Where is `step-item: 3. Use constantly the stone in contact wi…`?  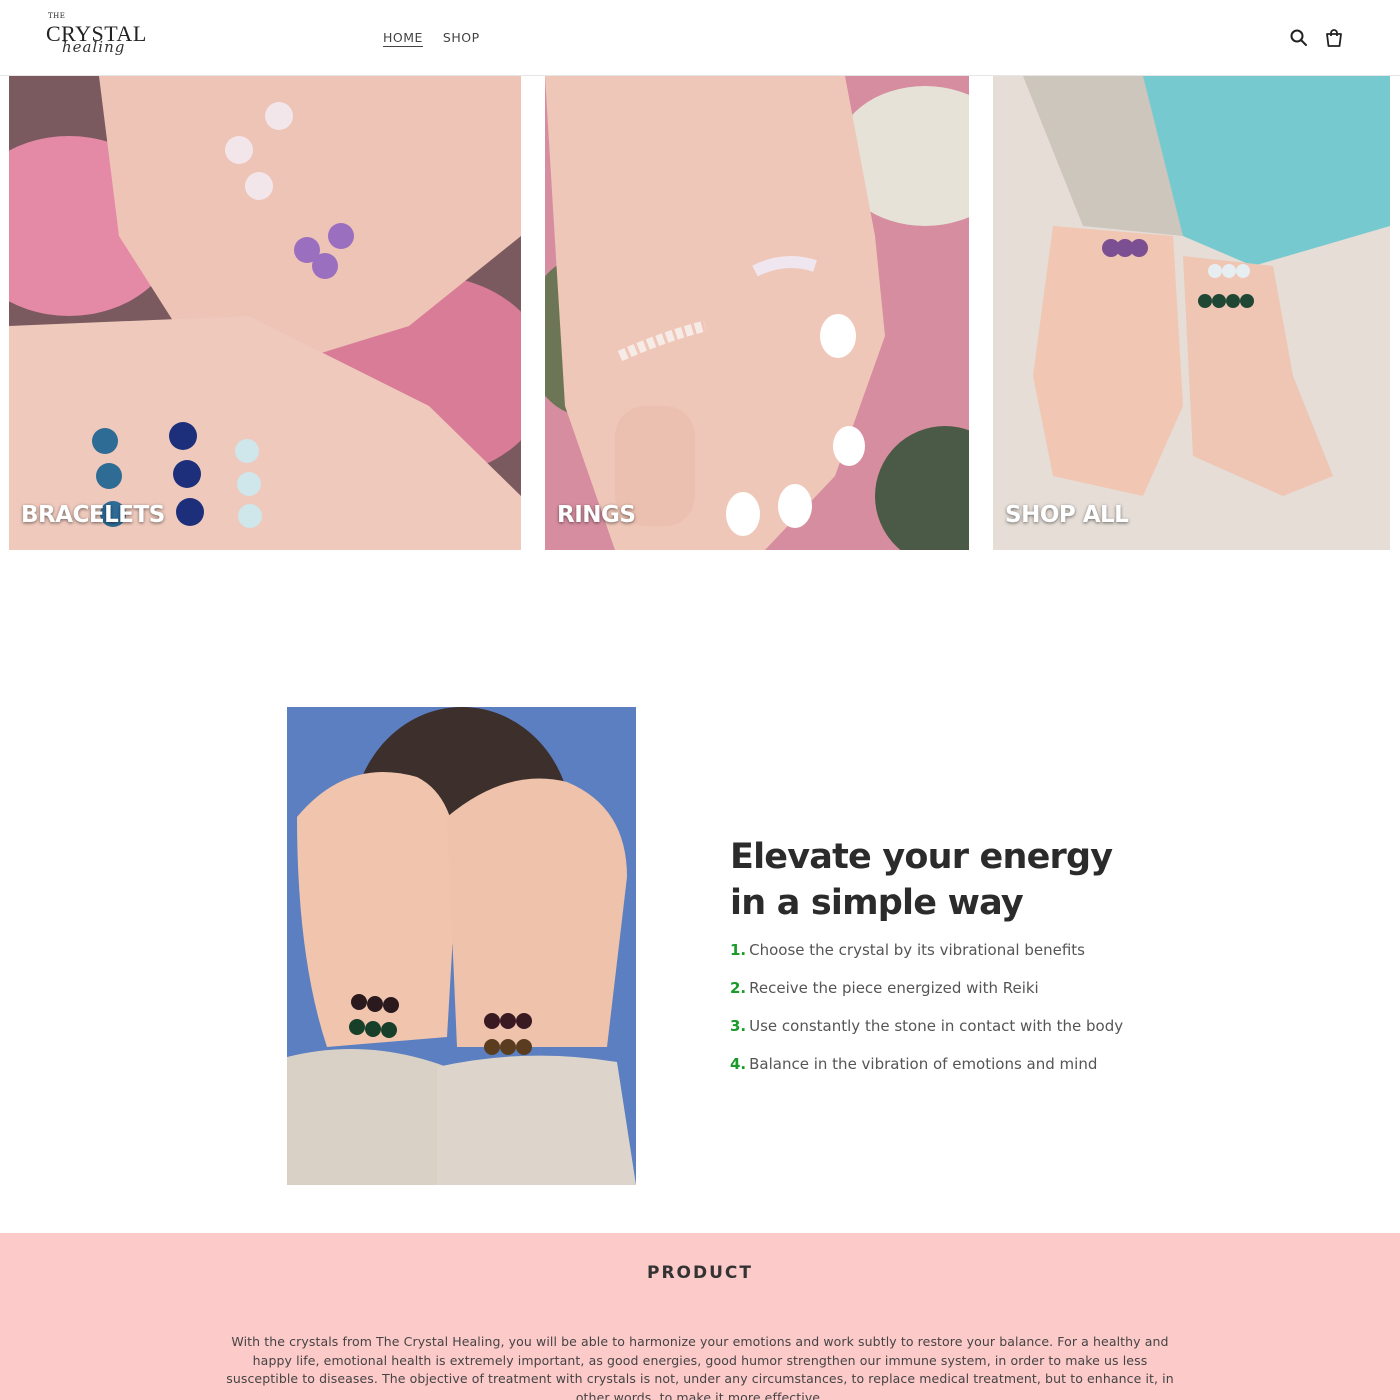
step-item: 3. Use constantly the stone in contact wi… is located at coordinates (926, 1033).